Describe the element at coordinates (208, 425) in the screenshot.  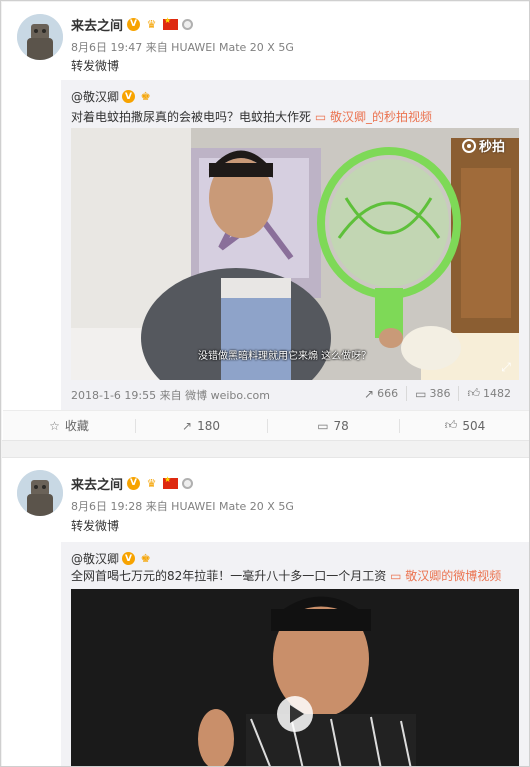
I see `forward-count: 180` at that location.